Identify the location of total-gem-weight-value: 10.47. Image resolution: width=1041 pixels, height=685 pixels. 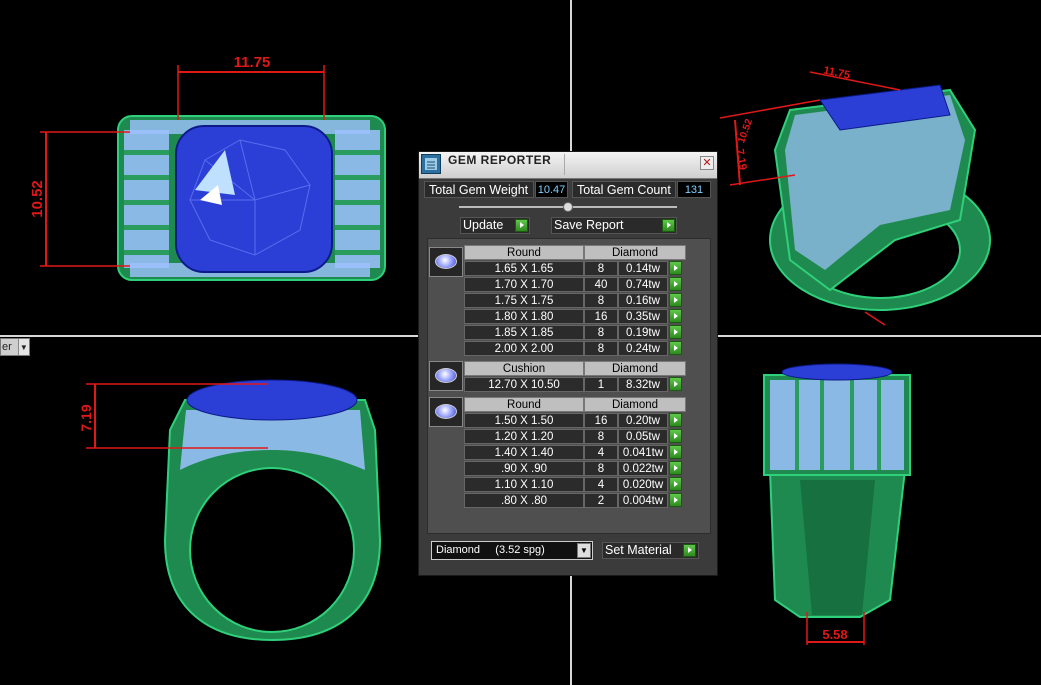
(551, 189).